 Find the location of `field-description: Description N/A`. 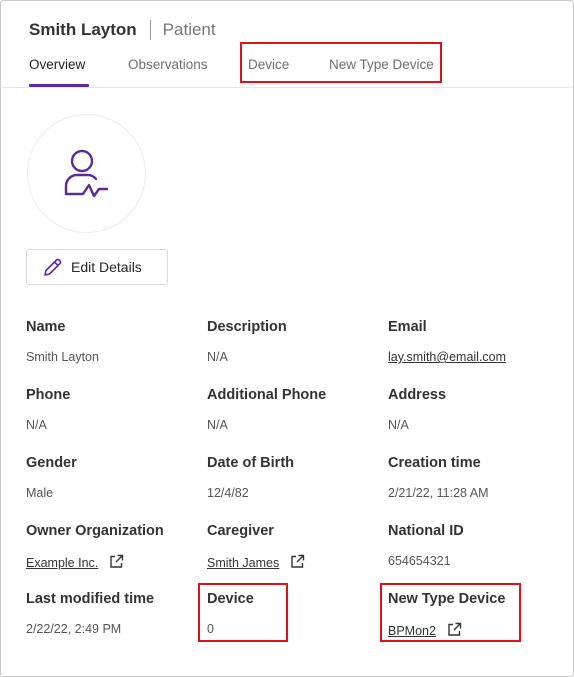

field-description: Description N/A is located at coordinates (294, 341).